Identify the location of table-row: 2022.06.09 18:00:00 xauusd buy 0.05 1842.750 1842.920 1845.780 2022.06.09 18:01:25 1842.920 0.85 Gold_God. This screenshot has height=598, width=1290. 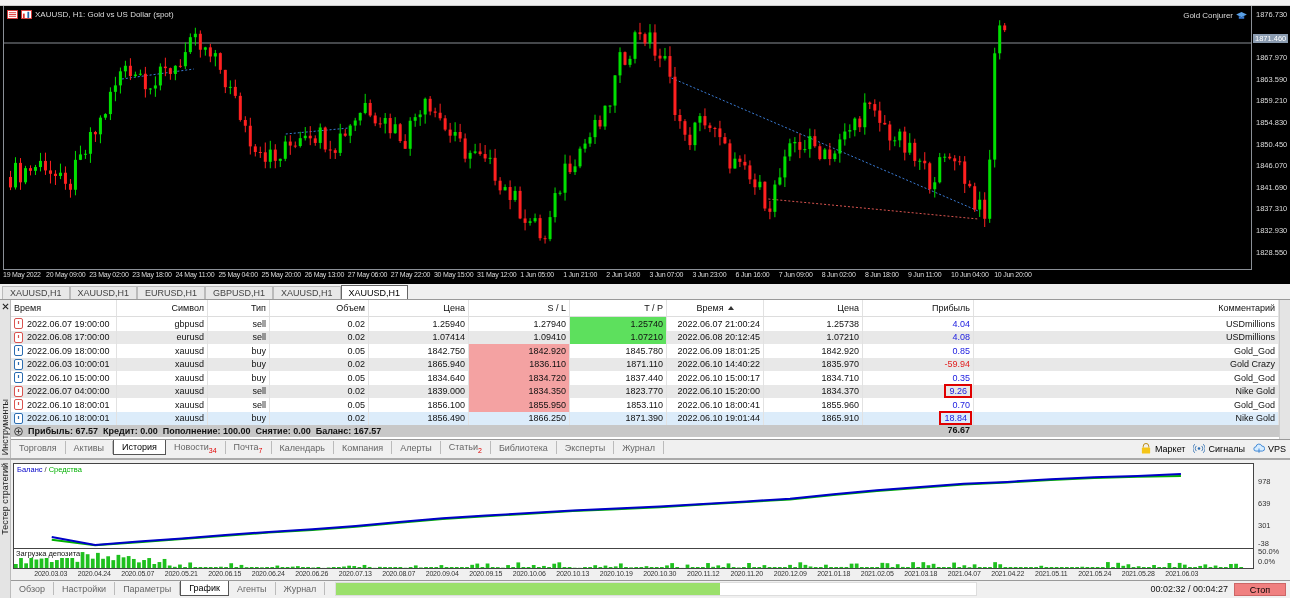
(645, 351).